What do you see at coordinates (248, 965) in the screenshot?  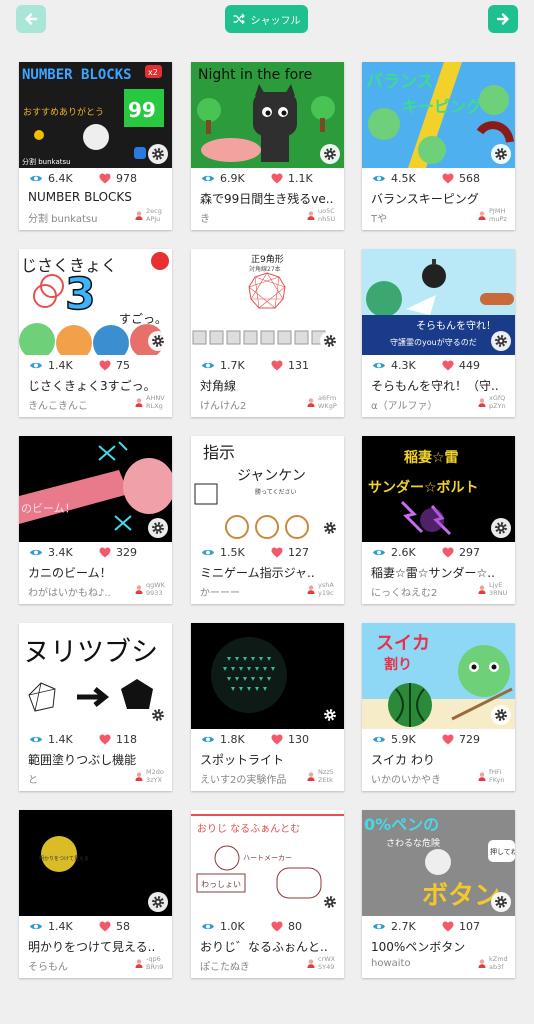 I see `project-author: ぽこたぬき` at bounding box center [248, 965].